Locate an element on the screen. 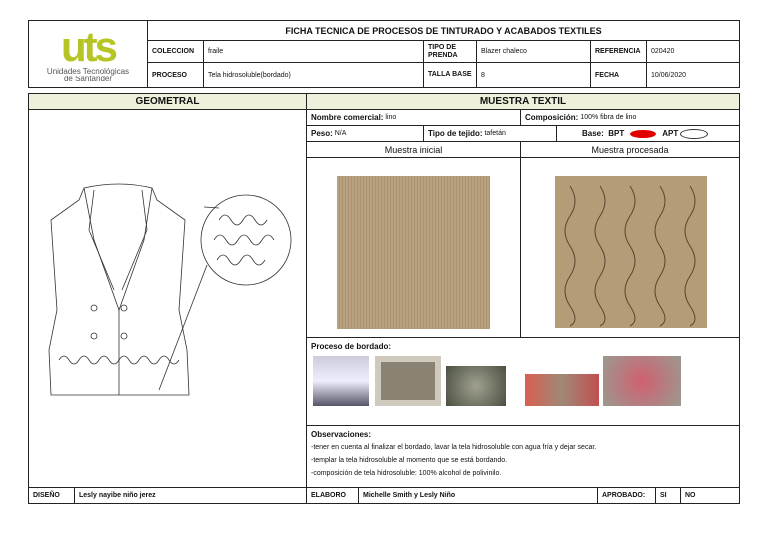 The width and height of the screenshot is (768, 543). elaboro-label: ELABORO is located at coordinates (332, 495).